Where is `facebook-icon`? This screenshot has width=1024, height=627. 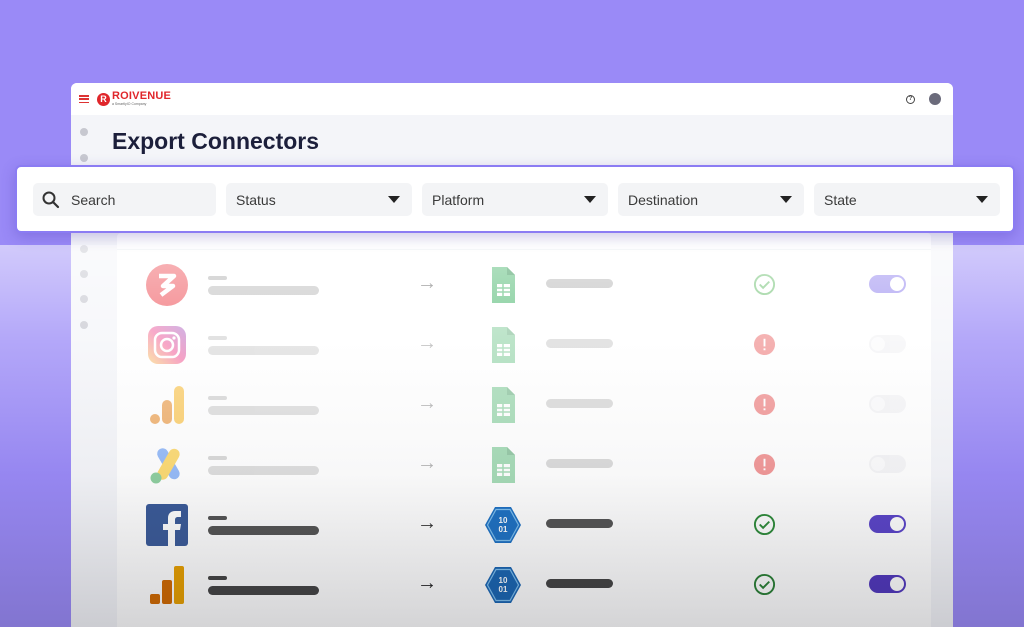
facebook-icon is located at coordinates (167, 525).